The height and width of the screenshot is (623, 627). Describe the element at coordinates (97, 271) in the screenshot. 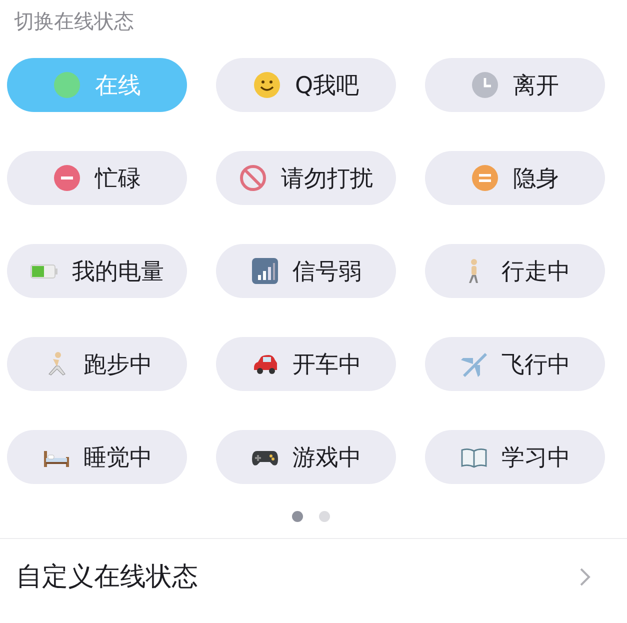

I see `status-button: 我的电量` at that location.